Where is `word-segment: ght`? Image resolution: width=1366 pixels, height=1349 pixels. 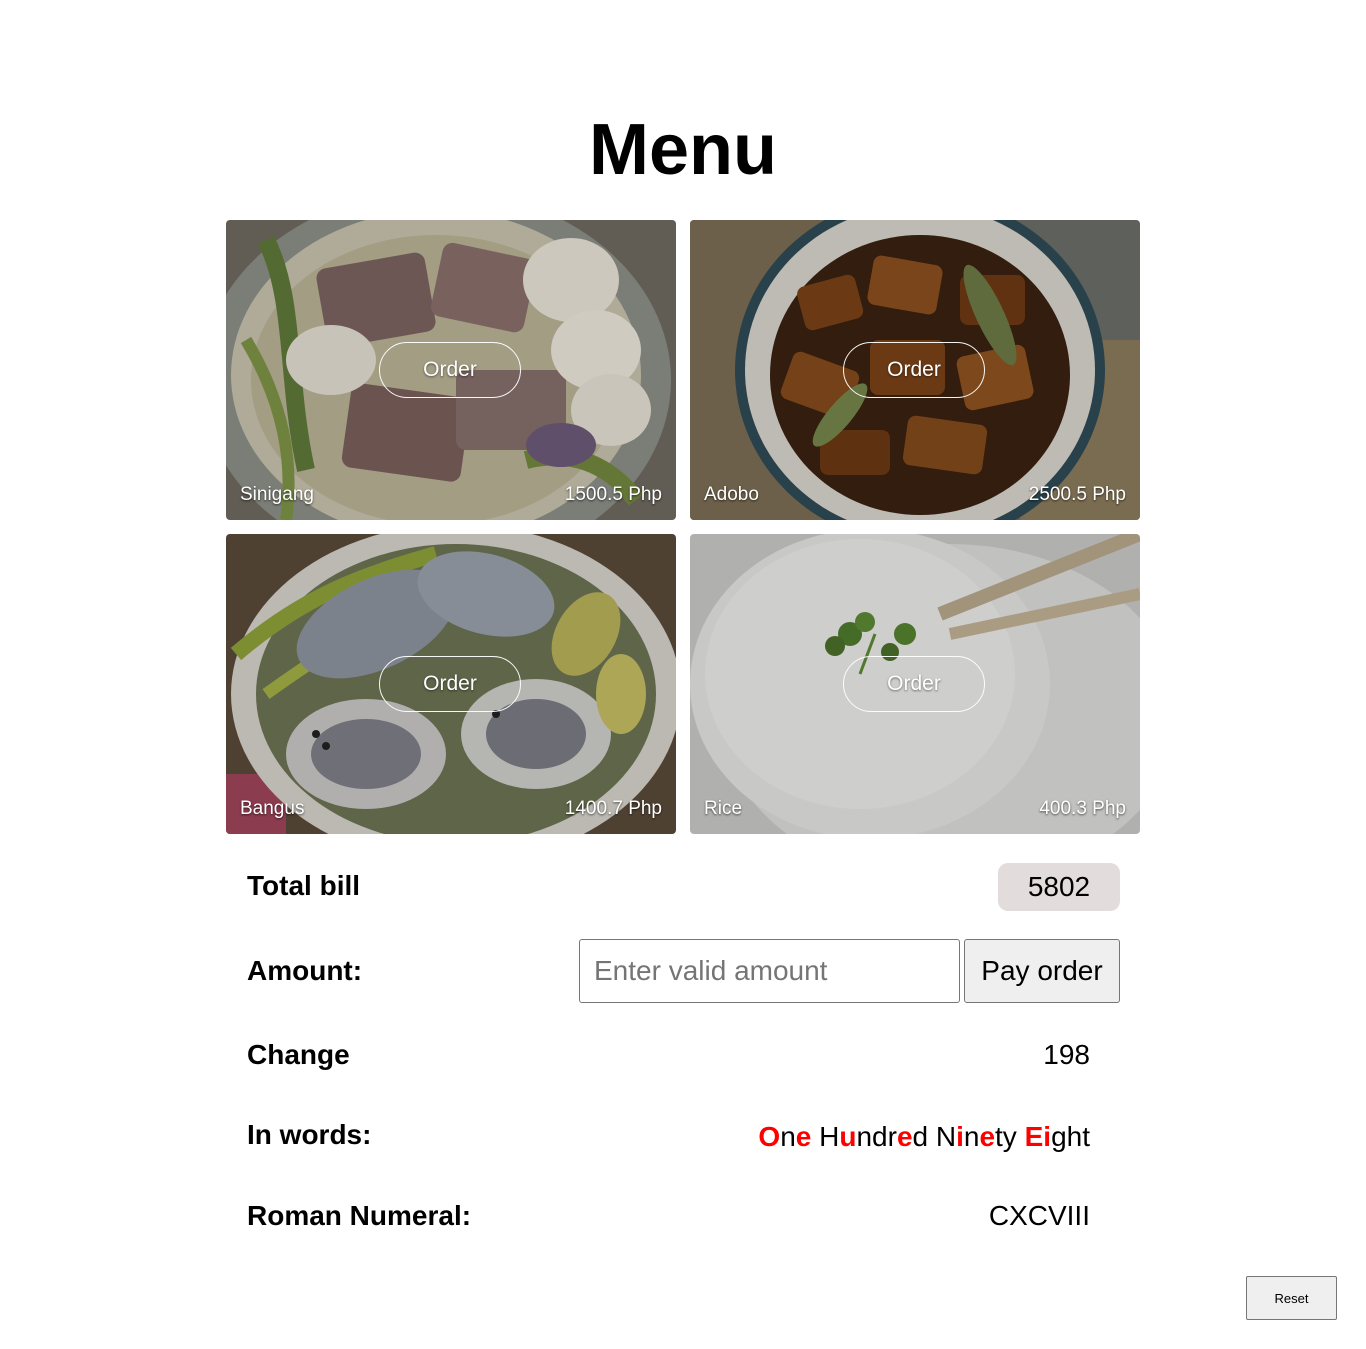 word-segment: ght is located at coordinates (1070, 1136).